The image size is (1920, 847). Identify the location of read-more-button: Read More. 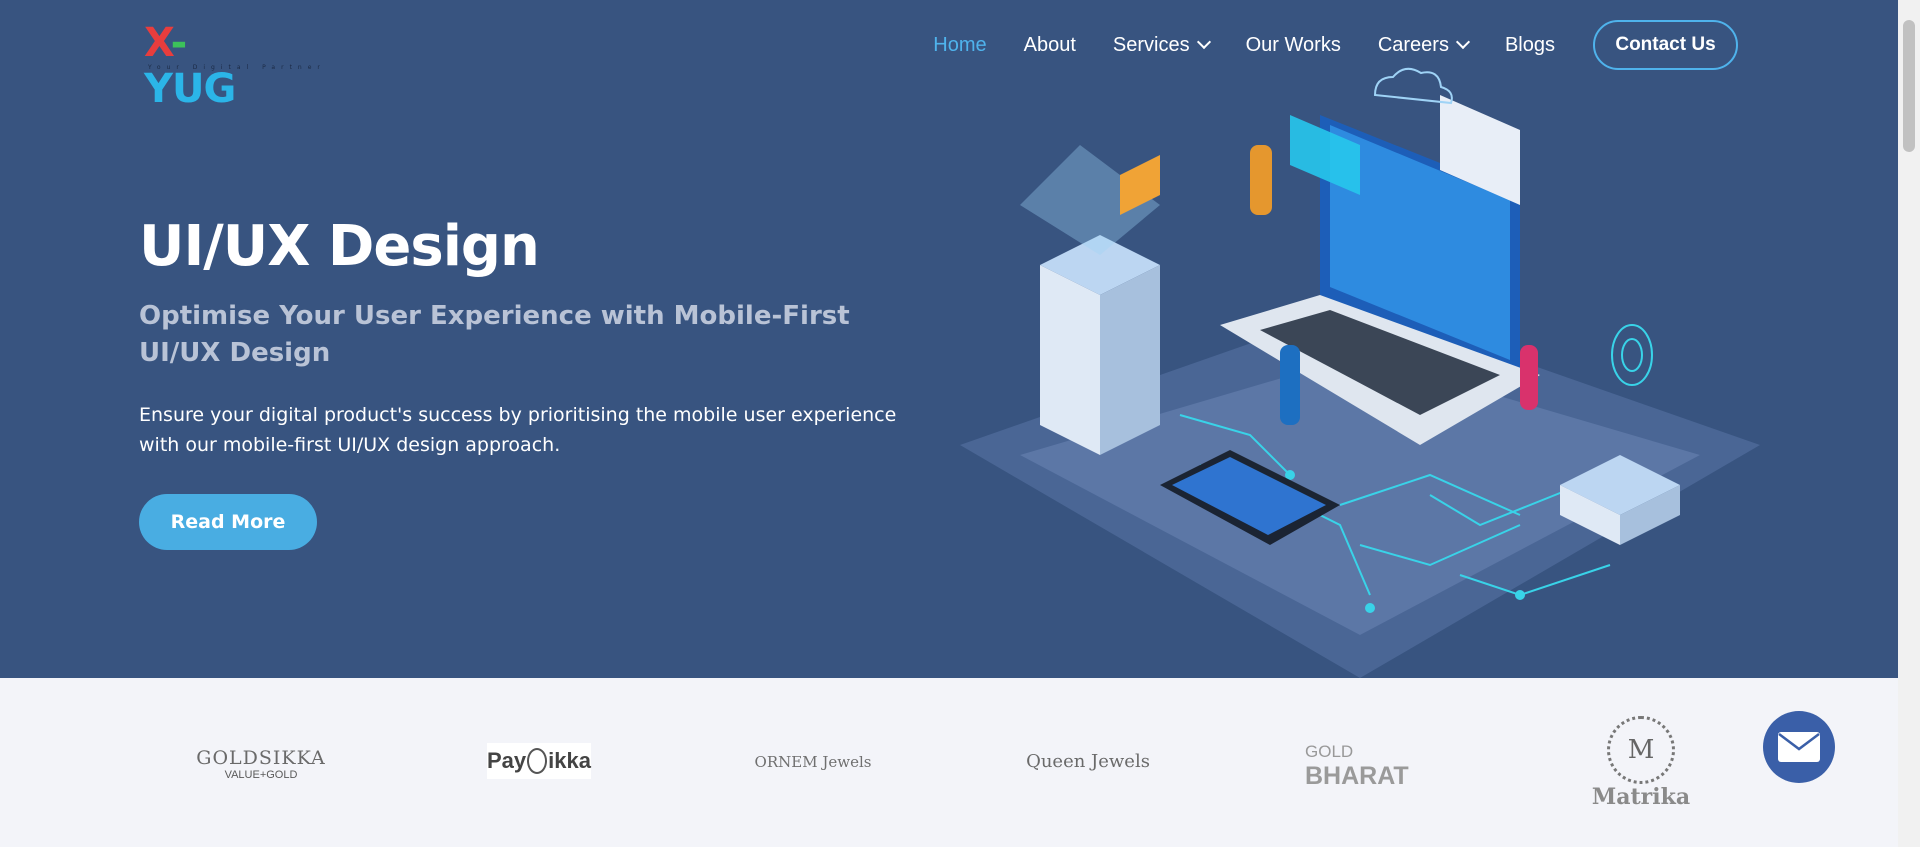
(228, 522).